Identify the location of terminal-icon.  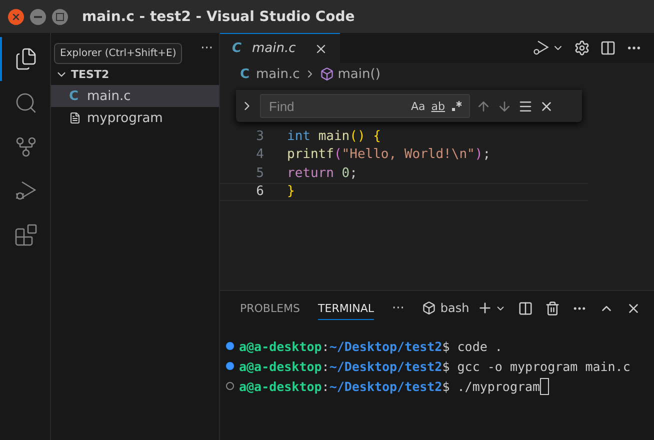
(429, 308).